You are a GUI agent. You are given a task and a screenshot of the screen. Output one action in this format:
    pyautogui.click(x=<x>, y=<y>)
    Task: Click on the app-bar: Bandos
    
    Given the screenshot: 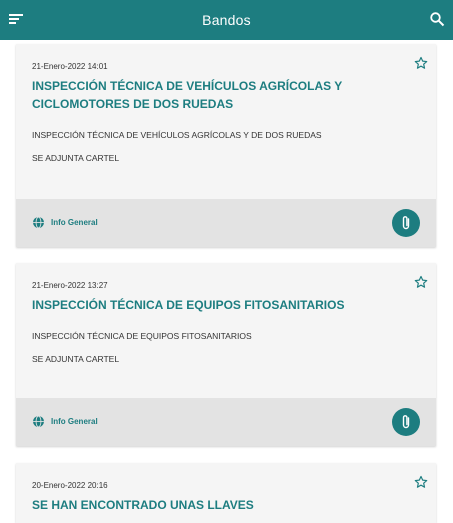 What is the action you would take?
    pyautogui.click(x=226, y=20)
    